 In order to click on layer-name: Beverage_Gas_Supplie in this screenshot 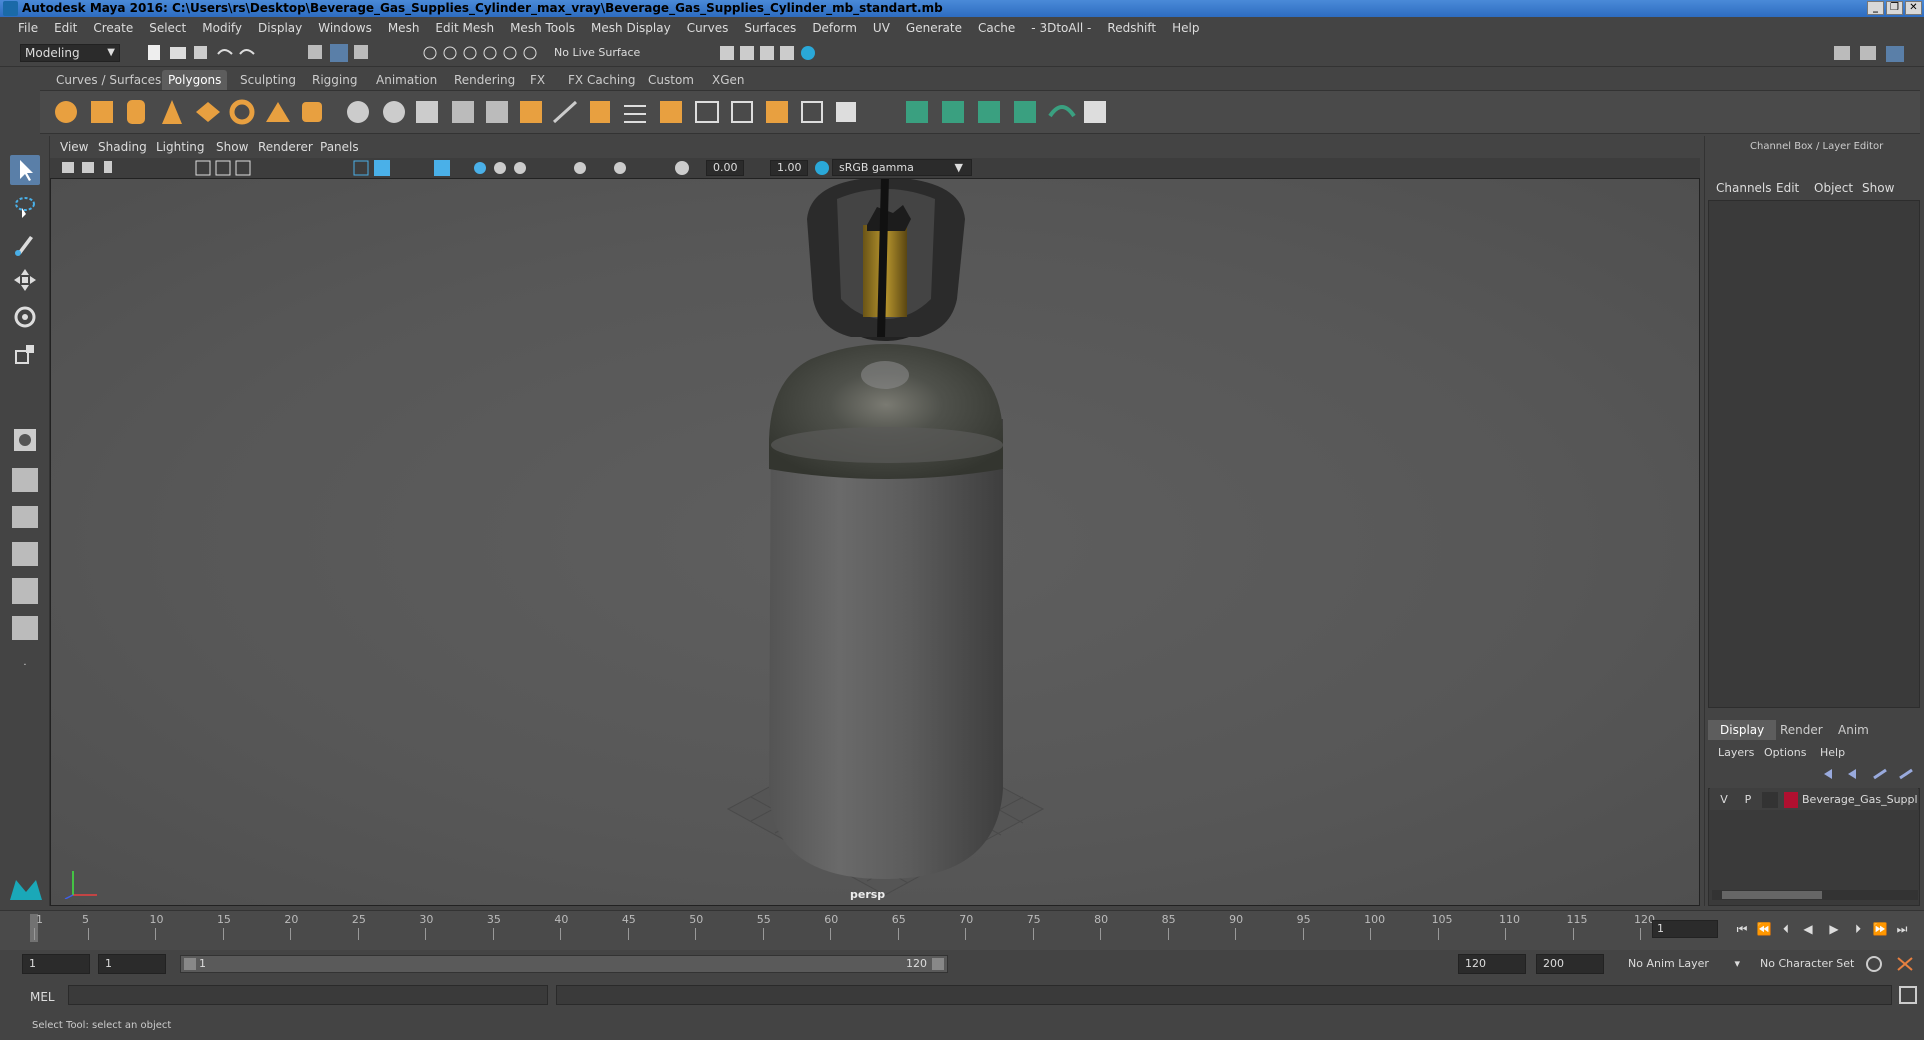, I will do `click(1860, 800)`.